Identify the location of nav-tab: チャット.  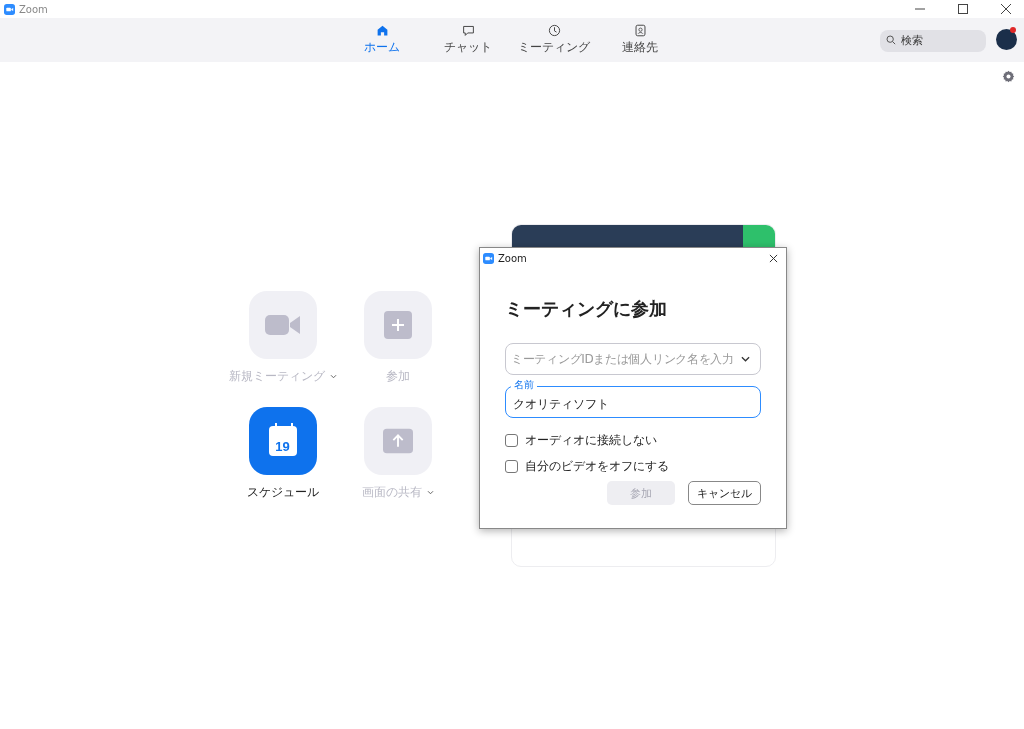
(468, 40).